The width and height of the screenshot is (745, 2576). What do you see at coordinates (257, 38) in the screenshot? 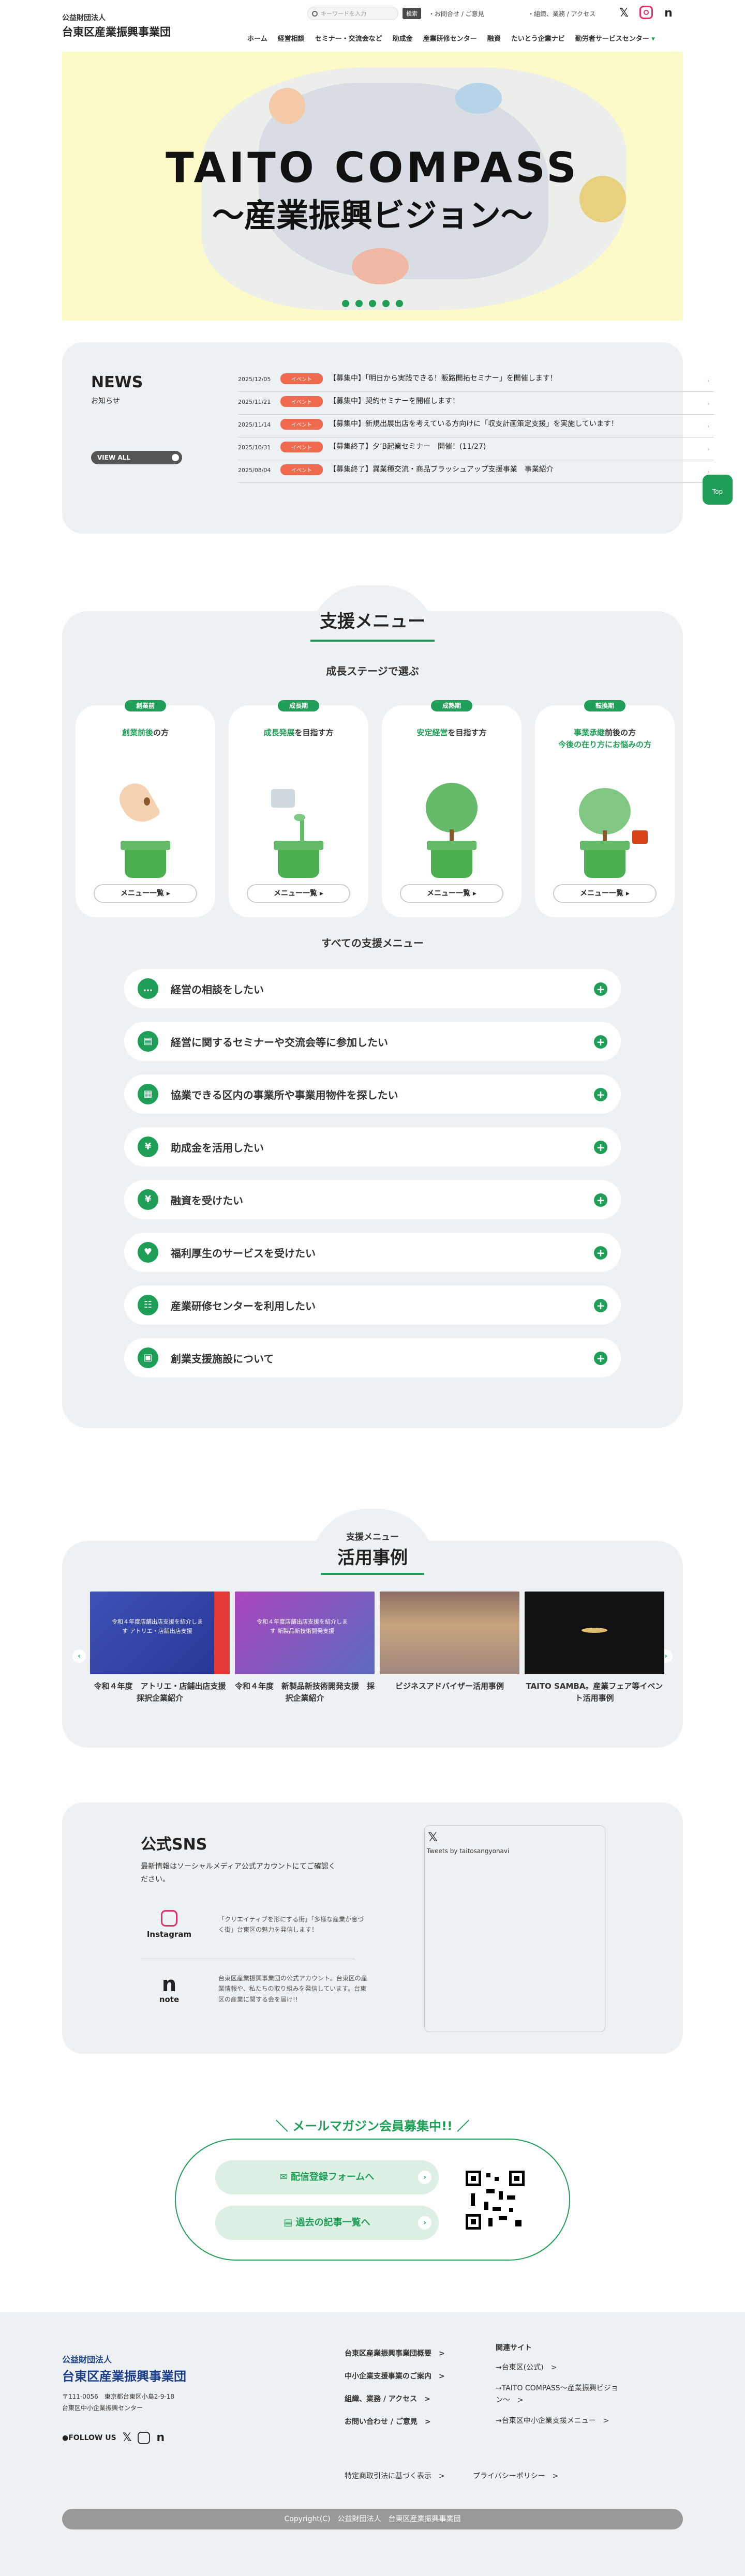
I see `nav-home: ホーム` at bounding box center [257, 38].